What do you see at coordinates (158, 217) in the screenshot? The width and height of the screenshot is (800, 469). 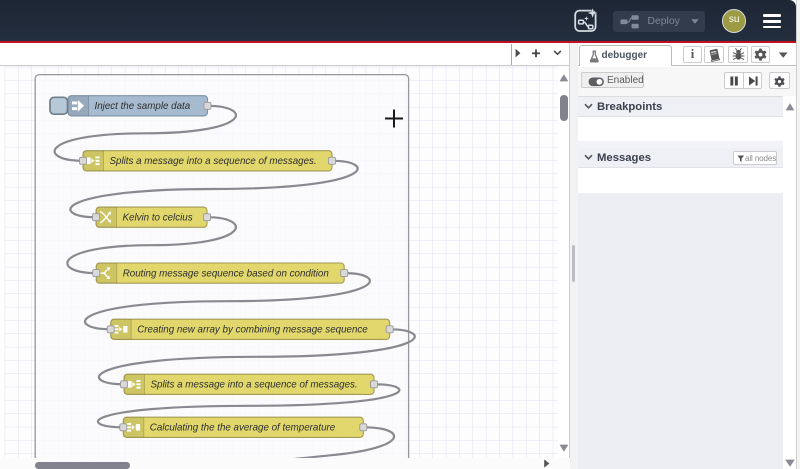 I see `svg-text: Kelvin to celcius` at bounding box center [158, 217].